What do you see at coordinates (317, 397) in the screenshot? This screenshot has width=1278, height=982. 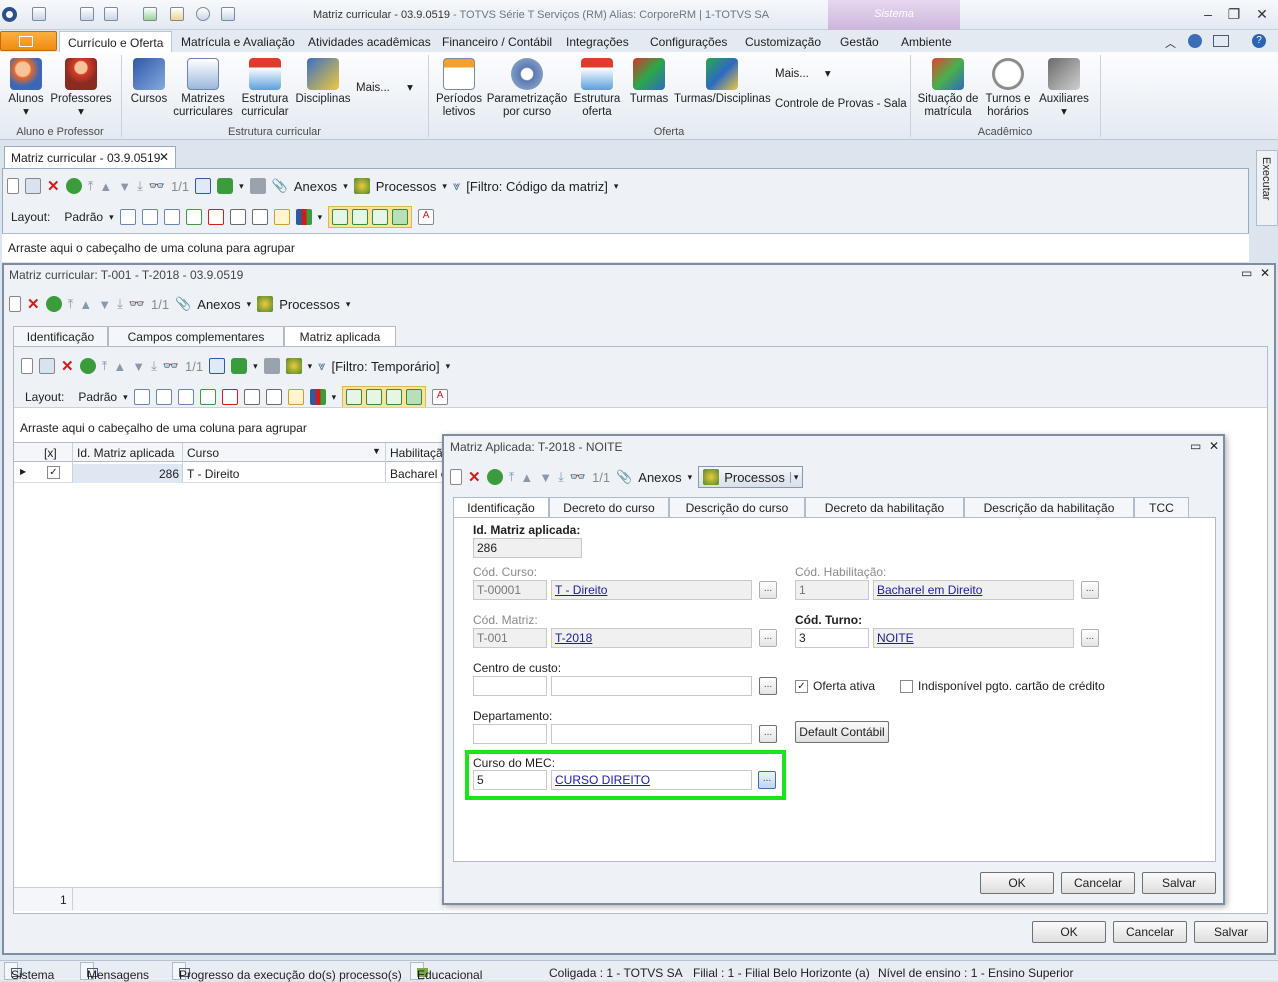 I see `chart-icon` at bounding box center [317, 397].